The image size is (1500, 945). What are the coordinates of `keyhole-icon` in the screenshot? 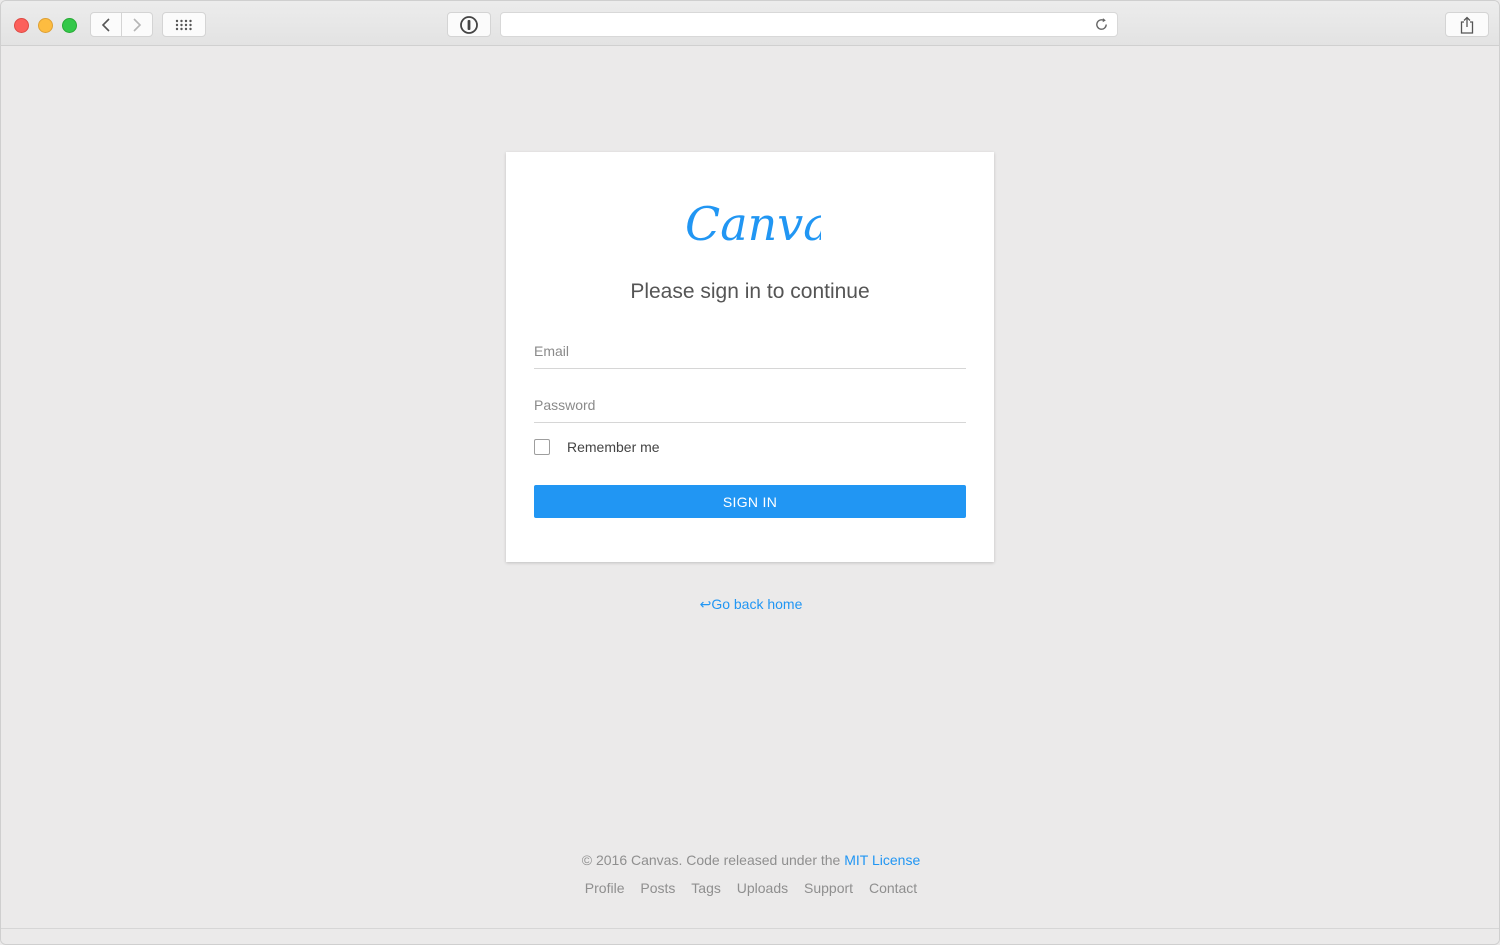 It's located at (469, 24).